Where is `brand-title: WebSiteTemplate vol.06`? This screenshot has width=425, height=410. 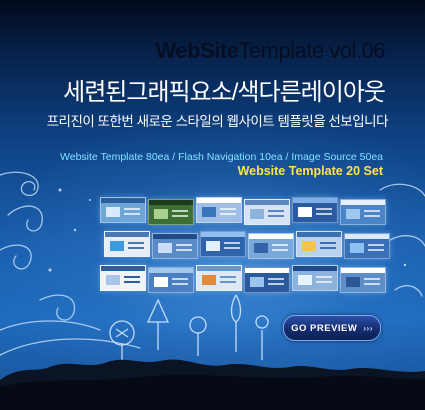 brand-title: WebSiteTemplate vol.06 is located at coordinates (270, 51).